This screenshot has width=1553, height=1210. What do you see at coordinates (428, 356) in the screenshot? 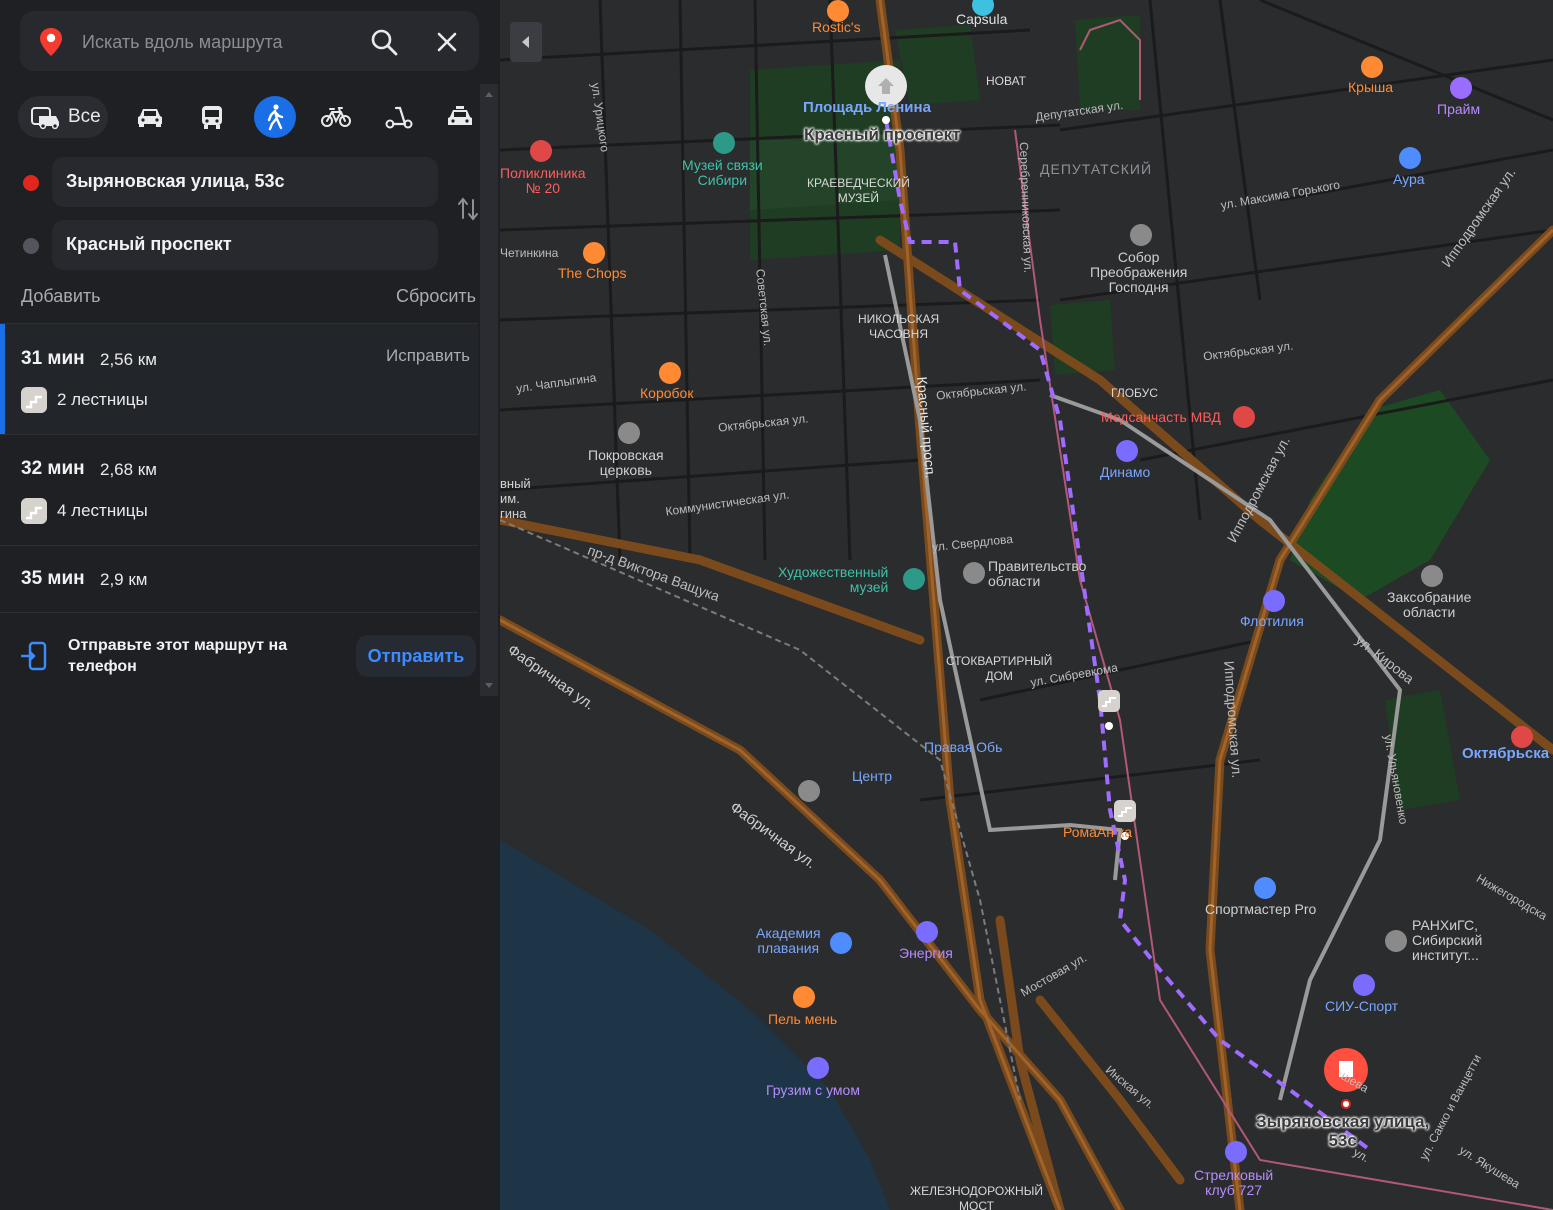
I see `fix-route-link: Исправить` at bounding box center [428, 356].